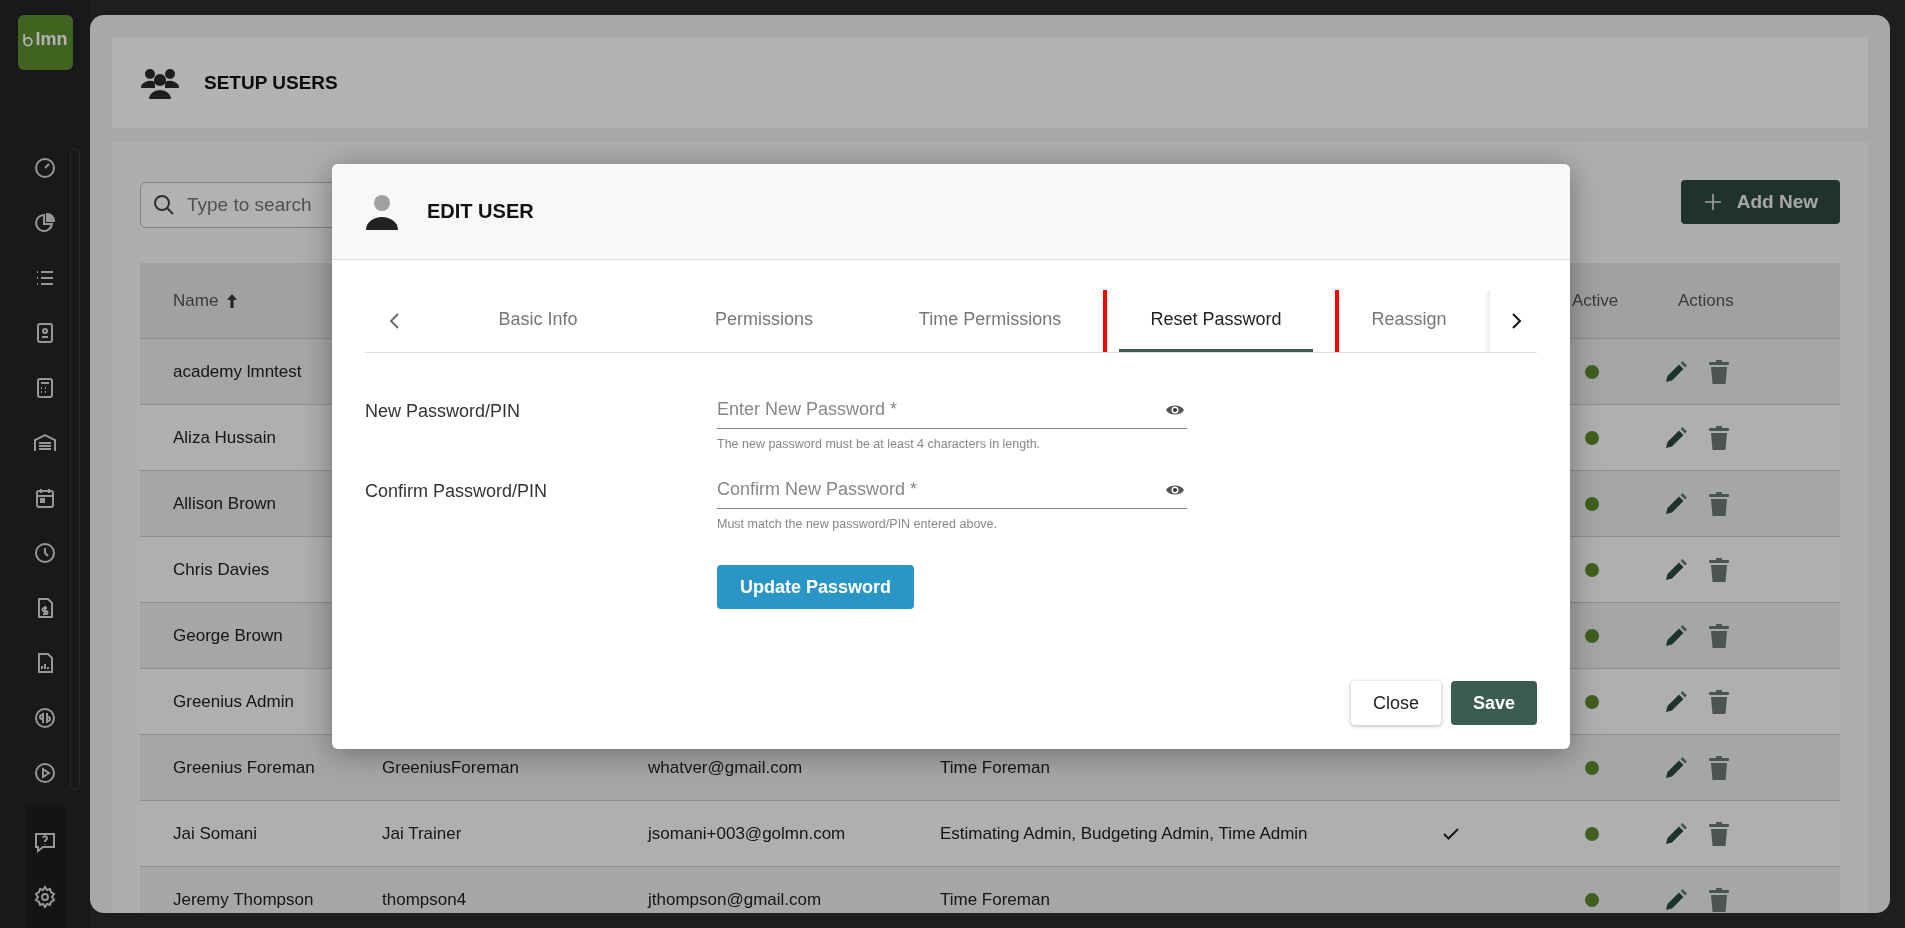 The height and width of the screenshot is (928, 1905). I want to click on table-cell: Estimating Admin, Budgeting Admin, Time Admin, so click(1124, 833).